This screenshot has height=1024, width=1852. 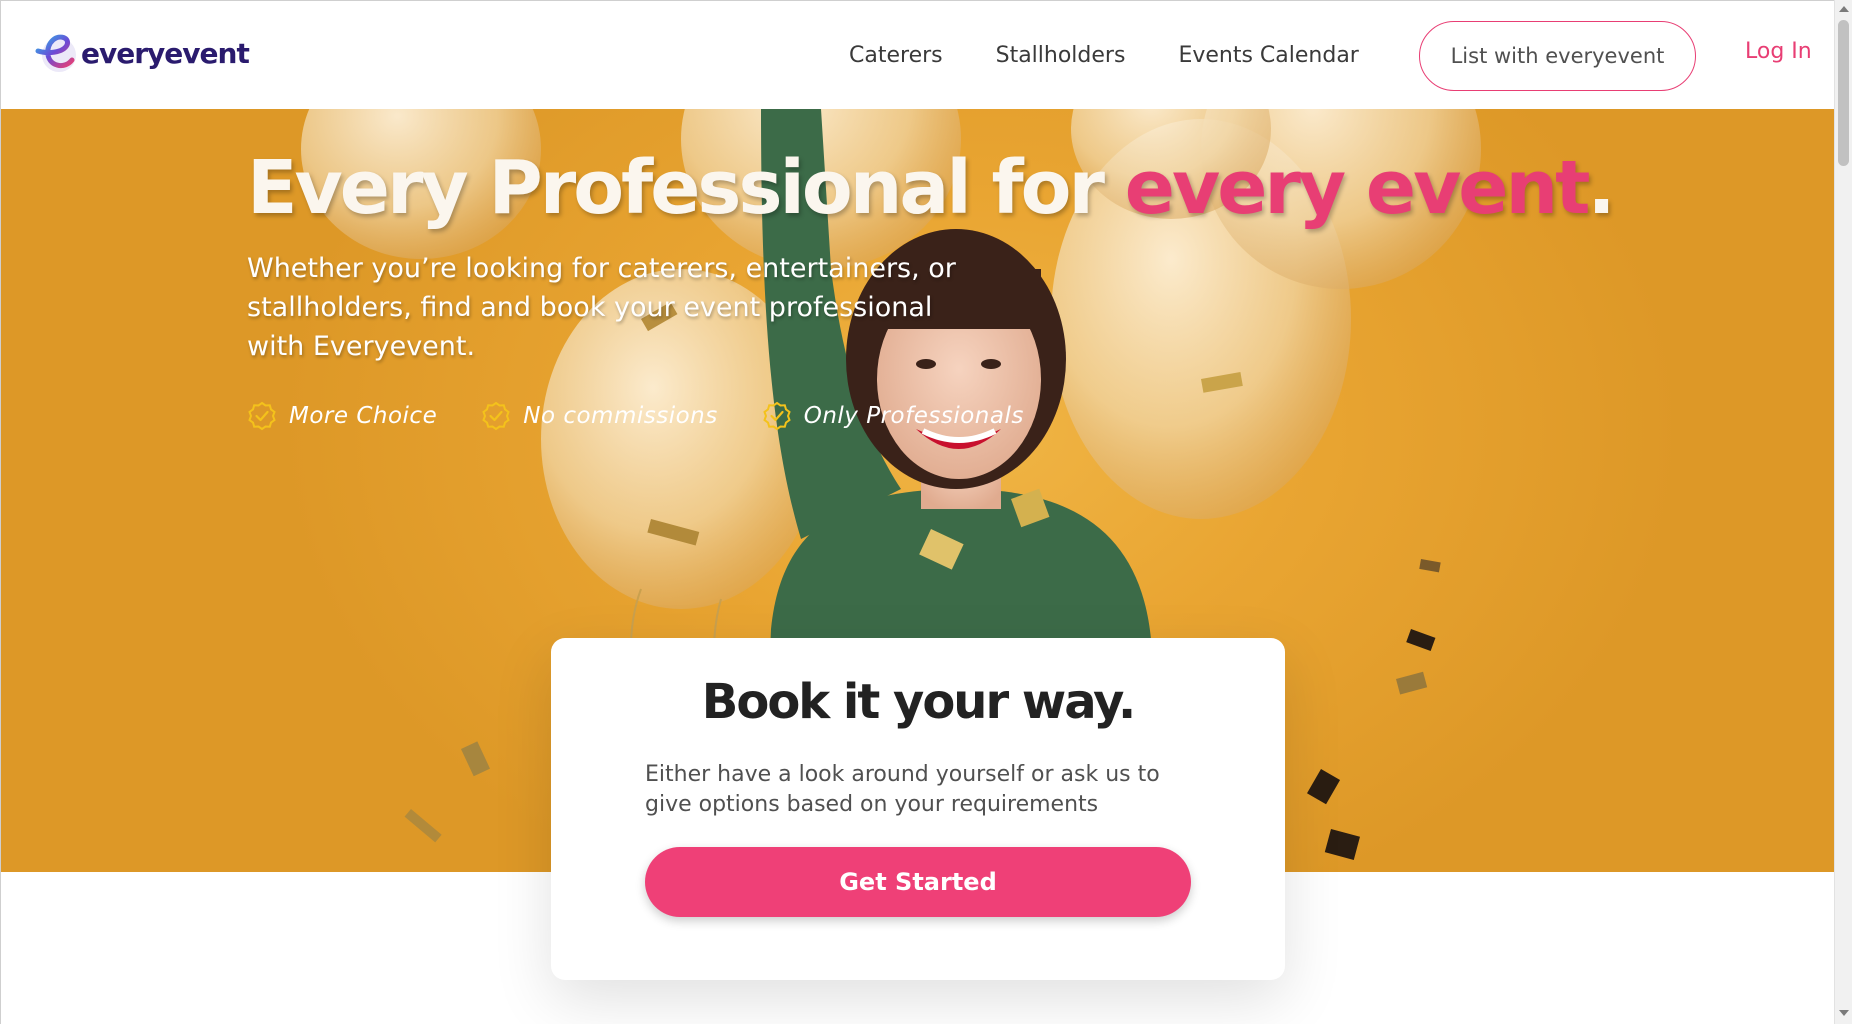 What do you see at coordinates (686, 188) in the screenshot?
I see `headline-main: Every Professional for` at bounding box center [686, 188].